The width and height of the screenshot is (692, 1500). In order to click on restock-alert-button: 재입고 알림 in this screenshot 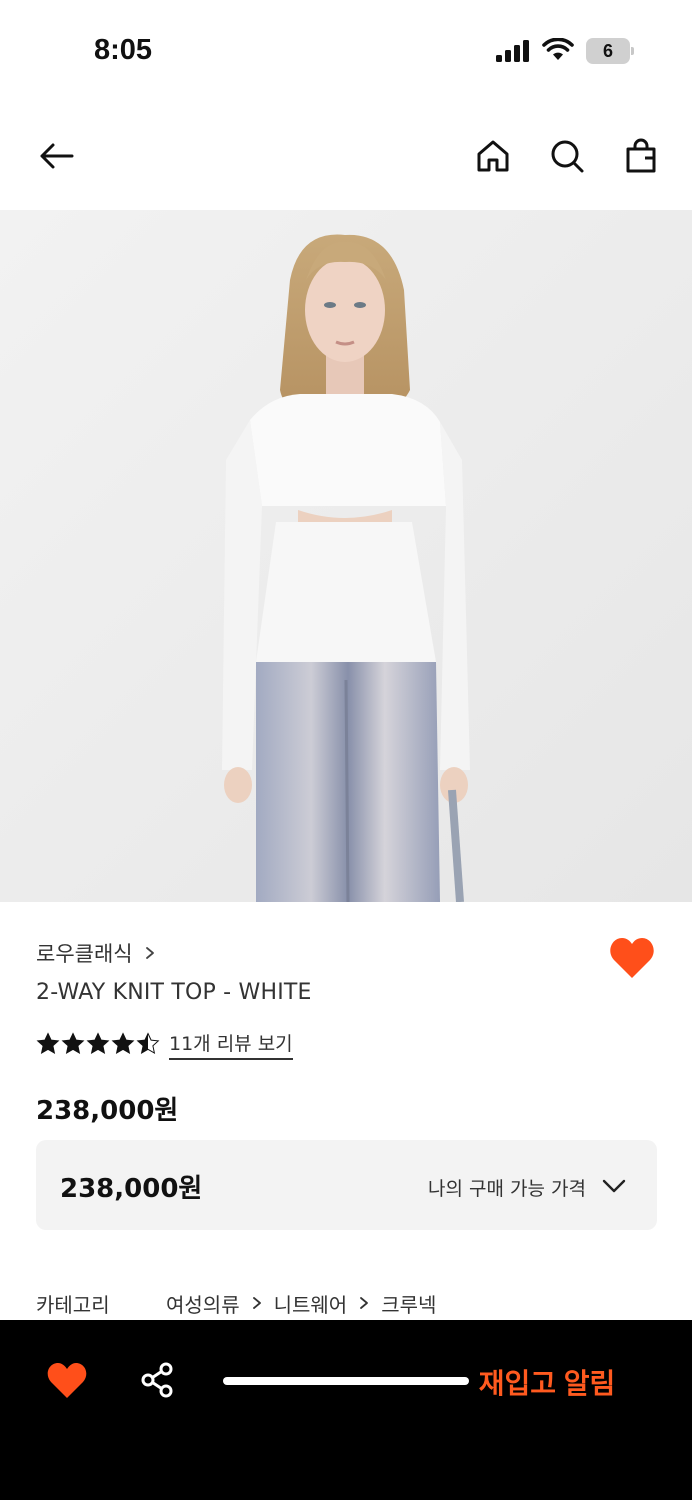, I will do `click(547, 1382)`.